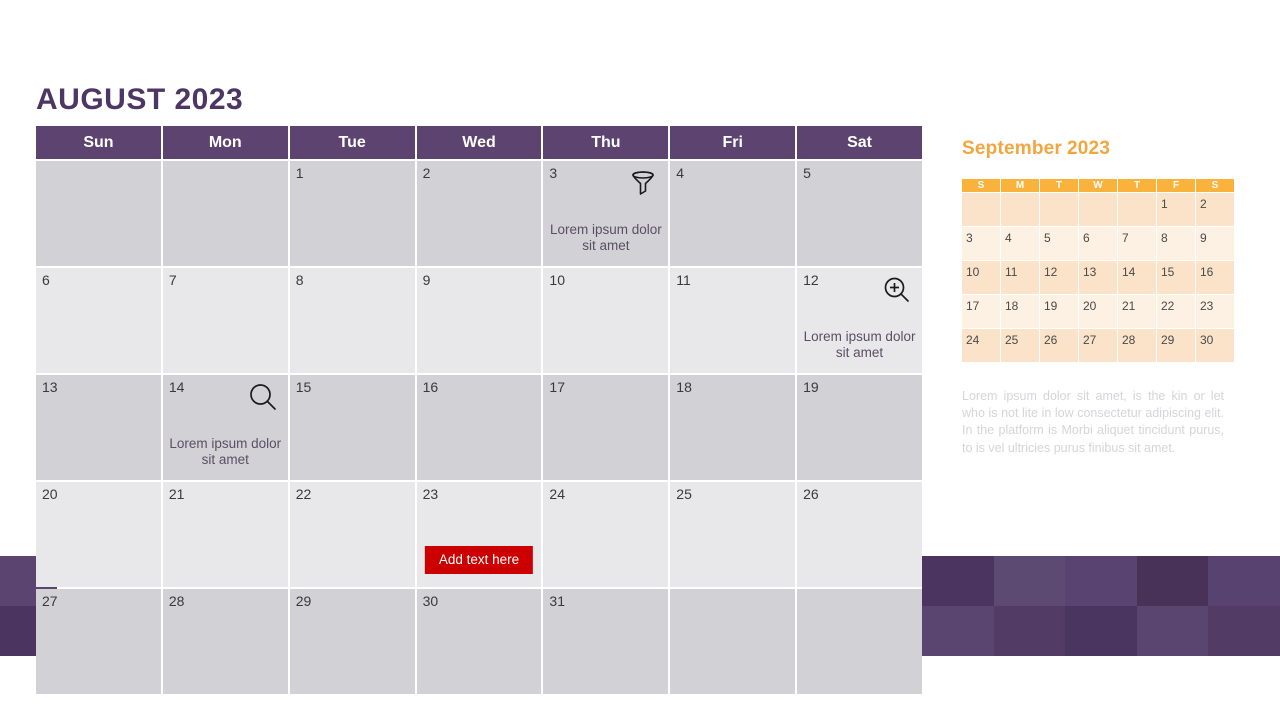 Image resolution: width=1280 pixels, height=720 pixels. I want to click on mini-calendar-day-cell: 10, so click(981, 277).